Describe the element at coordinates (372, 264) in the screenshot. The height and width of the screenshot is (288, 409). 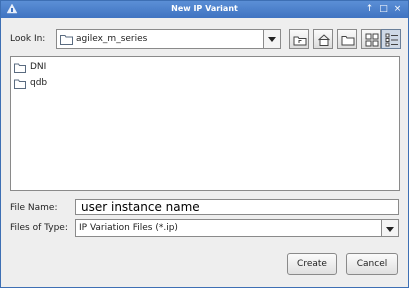
I see `cancel-button: Cancel` at that location.